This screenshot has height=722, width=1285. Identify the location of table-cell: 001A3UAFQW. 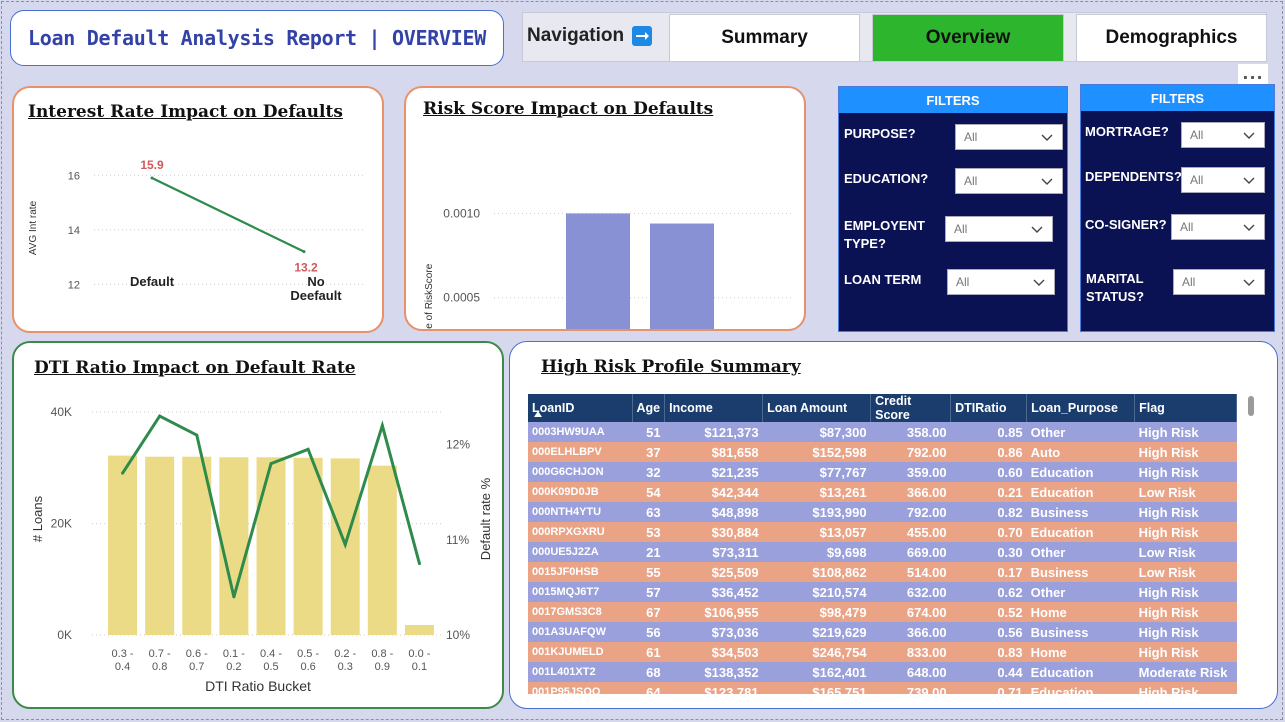
(580, 632).